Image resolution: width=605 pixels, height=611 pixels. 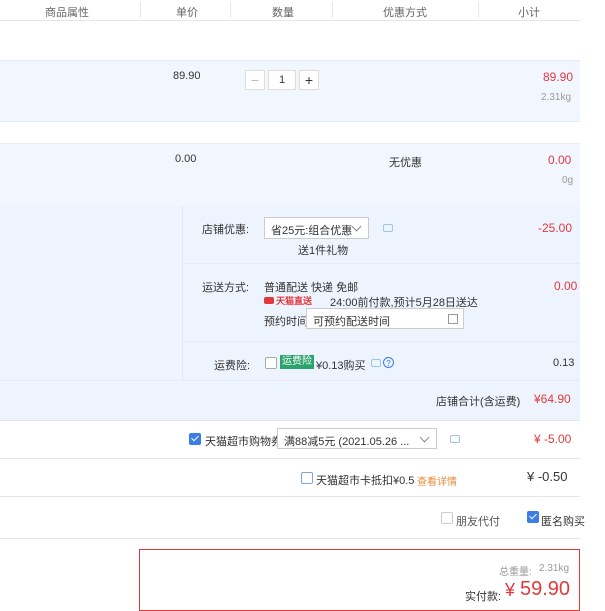 What do you see at coordinates (67, 13) in the screenshot?
I see `header-attr: 商品属性` at bounding box center [67, 13].